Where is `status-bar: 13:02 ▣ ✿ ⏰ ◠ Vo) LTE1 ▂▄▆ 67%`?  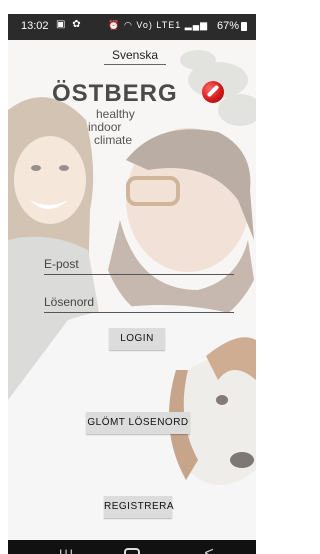 status-bar: 13:02 ▣ ✿ ⏰ ◠ Vo) LTE1 ▂▄▆ 67% is located at coordinates (132, 27).